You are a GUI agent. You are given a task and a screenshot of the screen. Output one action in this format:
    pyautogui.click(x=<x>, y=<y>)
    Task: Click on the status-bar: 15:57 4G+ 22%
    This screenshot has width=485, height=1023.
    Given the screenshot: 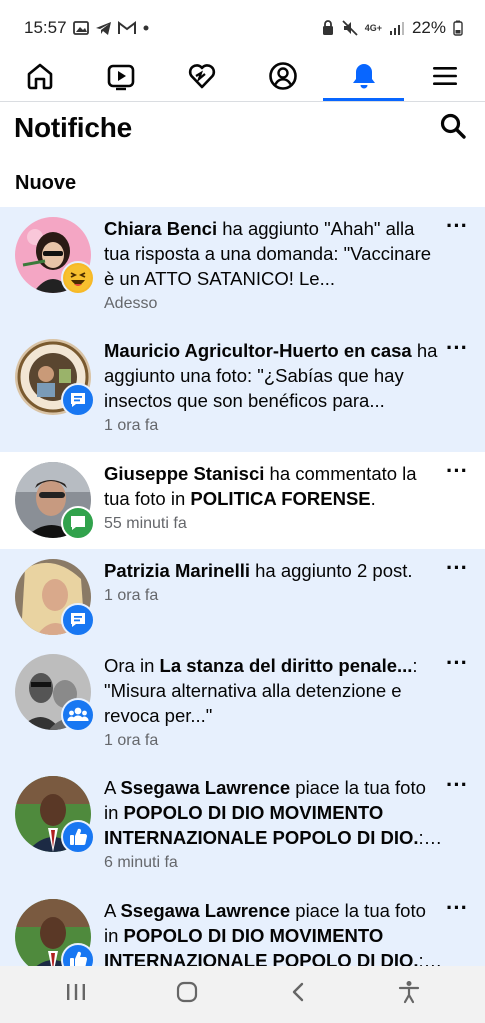 What is the action you would take?
    pyautogui.click(x=242, y=28)
    